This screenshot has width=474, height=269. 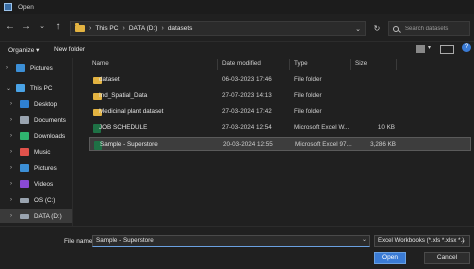 I want to click on sidebar-item-downloads: › Downloads, so click(x=36, y=136).